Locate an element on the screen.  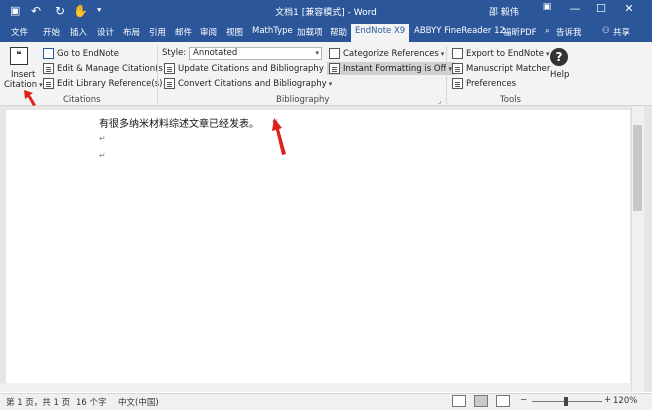
instant-formatting-button: Instant Formatting is Off ▾ is located at coordinates (391, 68).